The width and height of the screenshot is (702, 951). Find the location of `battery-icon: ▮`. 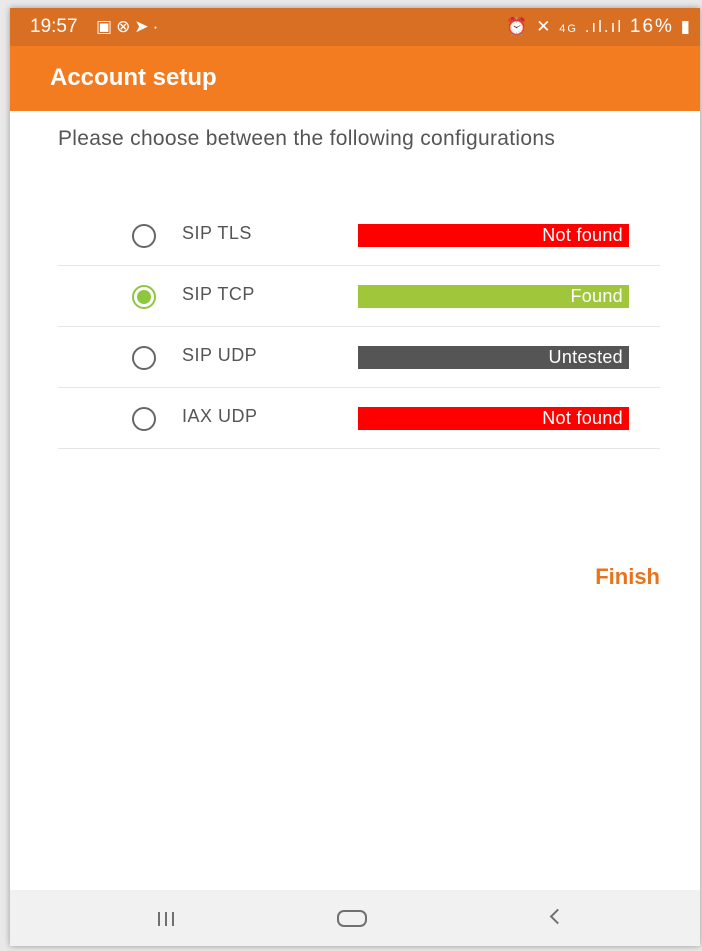

battery-icon: ▮ is located at coordinates (686, 26).